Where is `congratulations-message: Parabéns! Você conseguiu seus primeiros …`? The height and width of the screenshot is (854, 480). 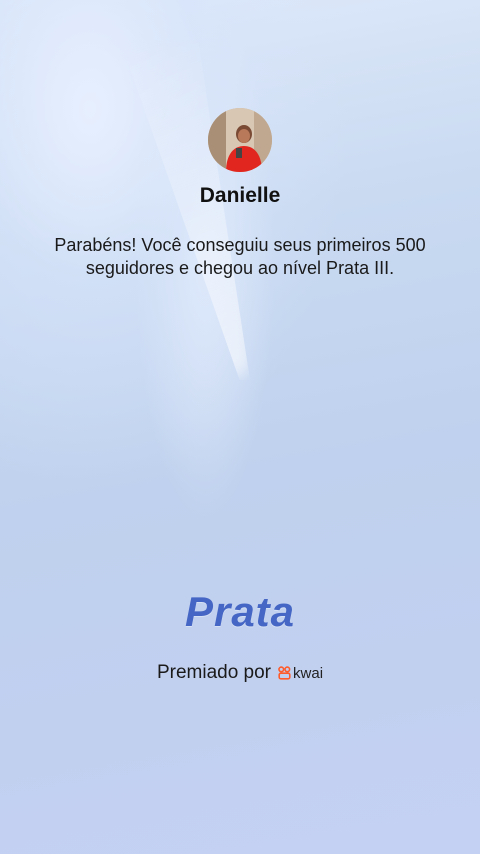 congratulations-message: Parabéns! Você conseguiu seus primeiros … is located at coordinates (240, 256).